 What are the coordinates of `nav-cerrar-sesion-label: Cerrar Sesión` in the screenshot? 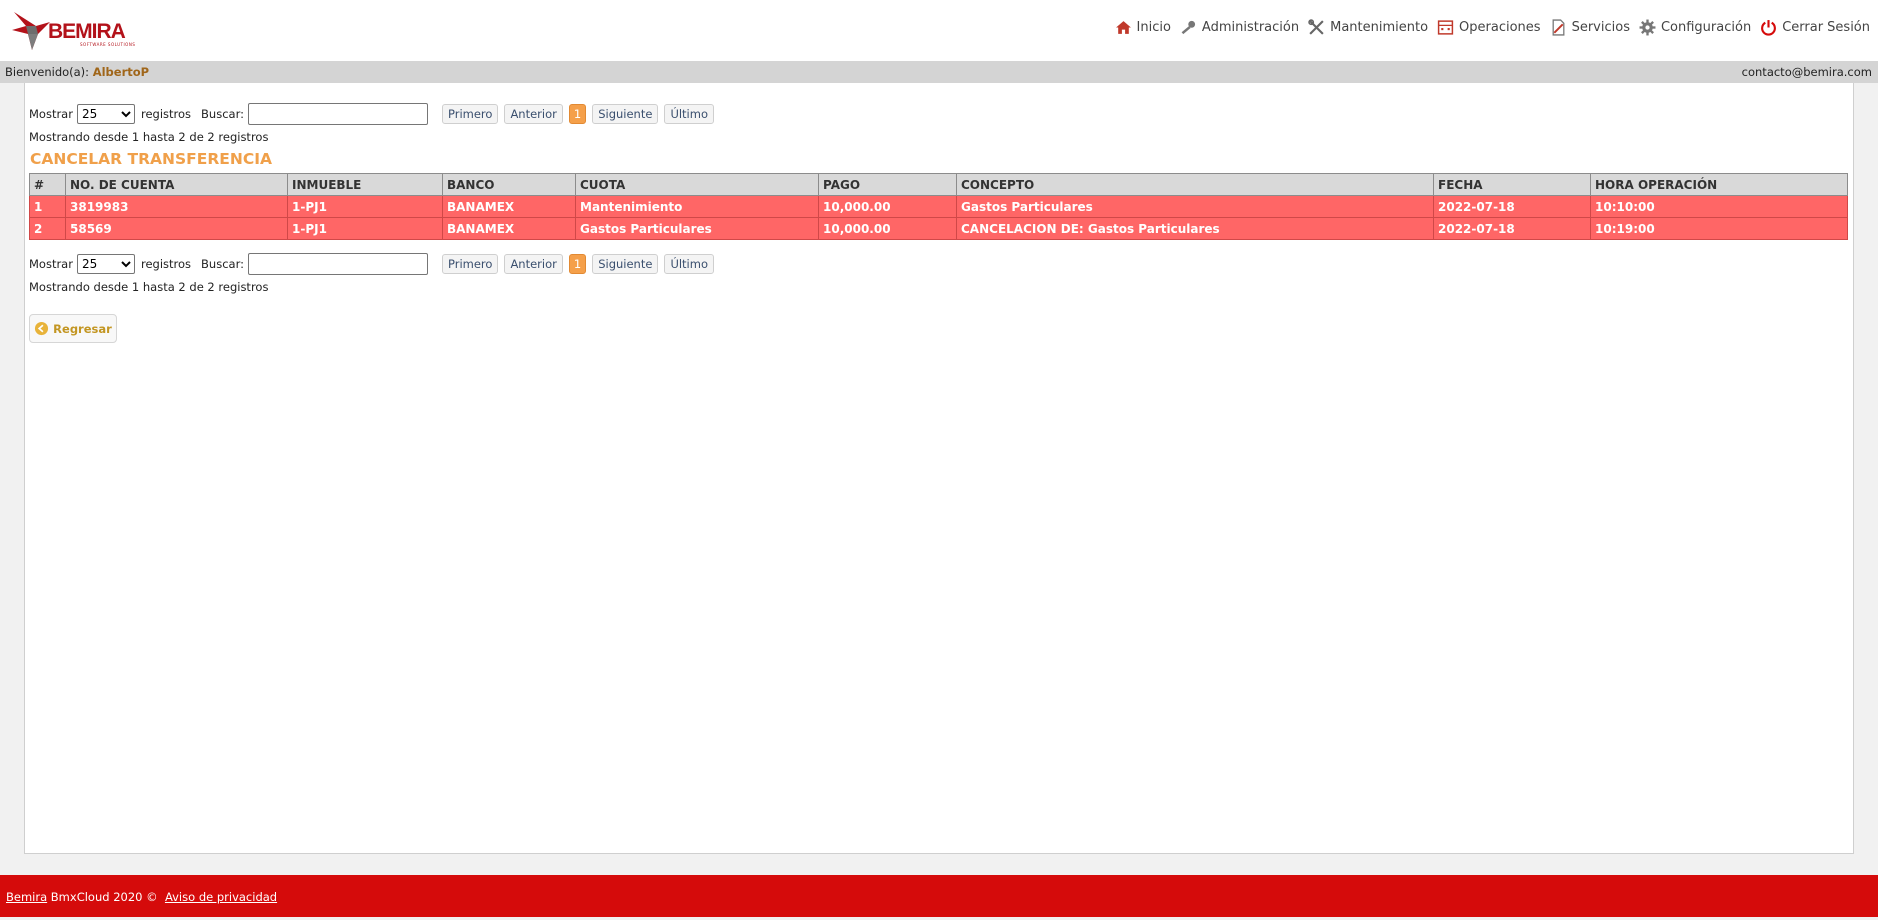 It's located at (1826, 27).